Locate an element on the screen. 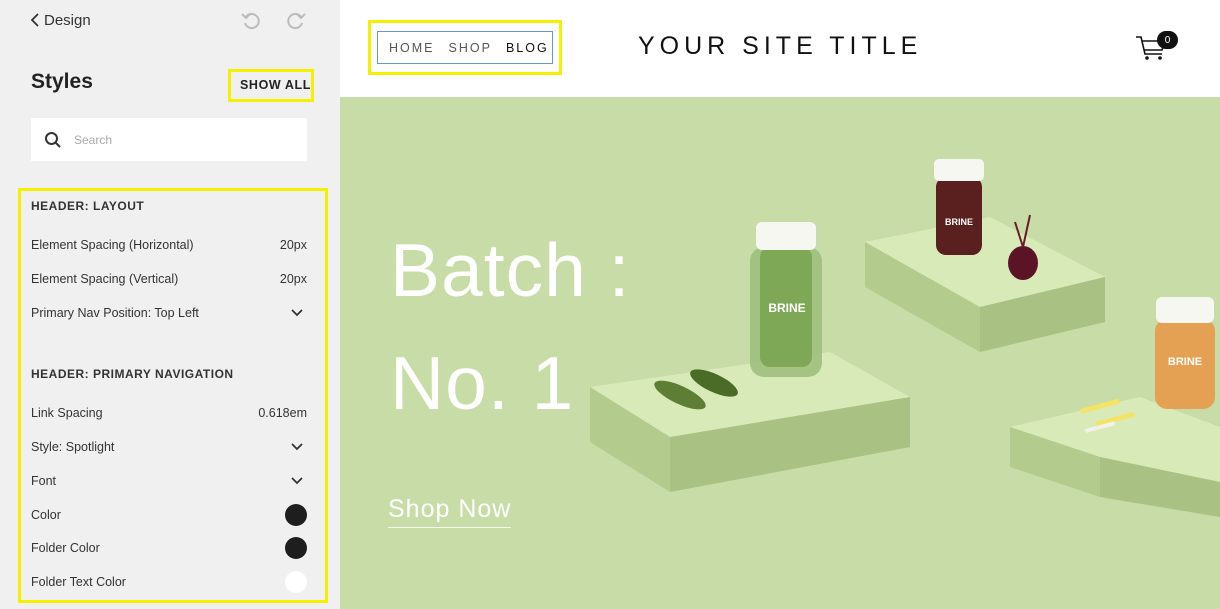 This screenshot has height=609, width=1220. site-header: HOME SHOP BLOG YOUR SITE TITLE 0 is located at coordinates (780, 48).